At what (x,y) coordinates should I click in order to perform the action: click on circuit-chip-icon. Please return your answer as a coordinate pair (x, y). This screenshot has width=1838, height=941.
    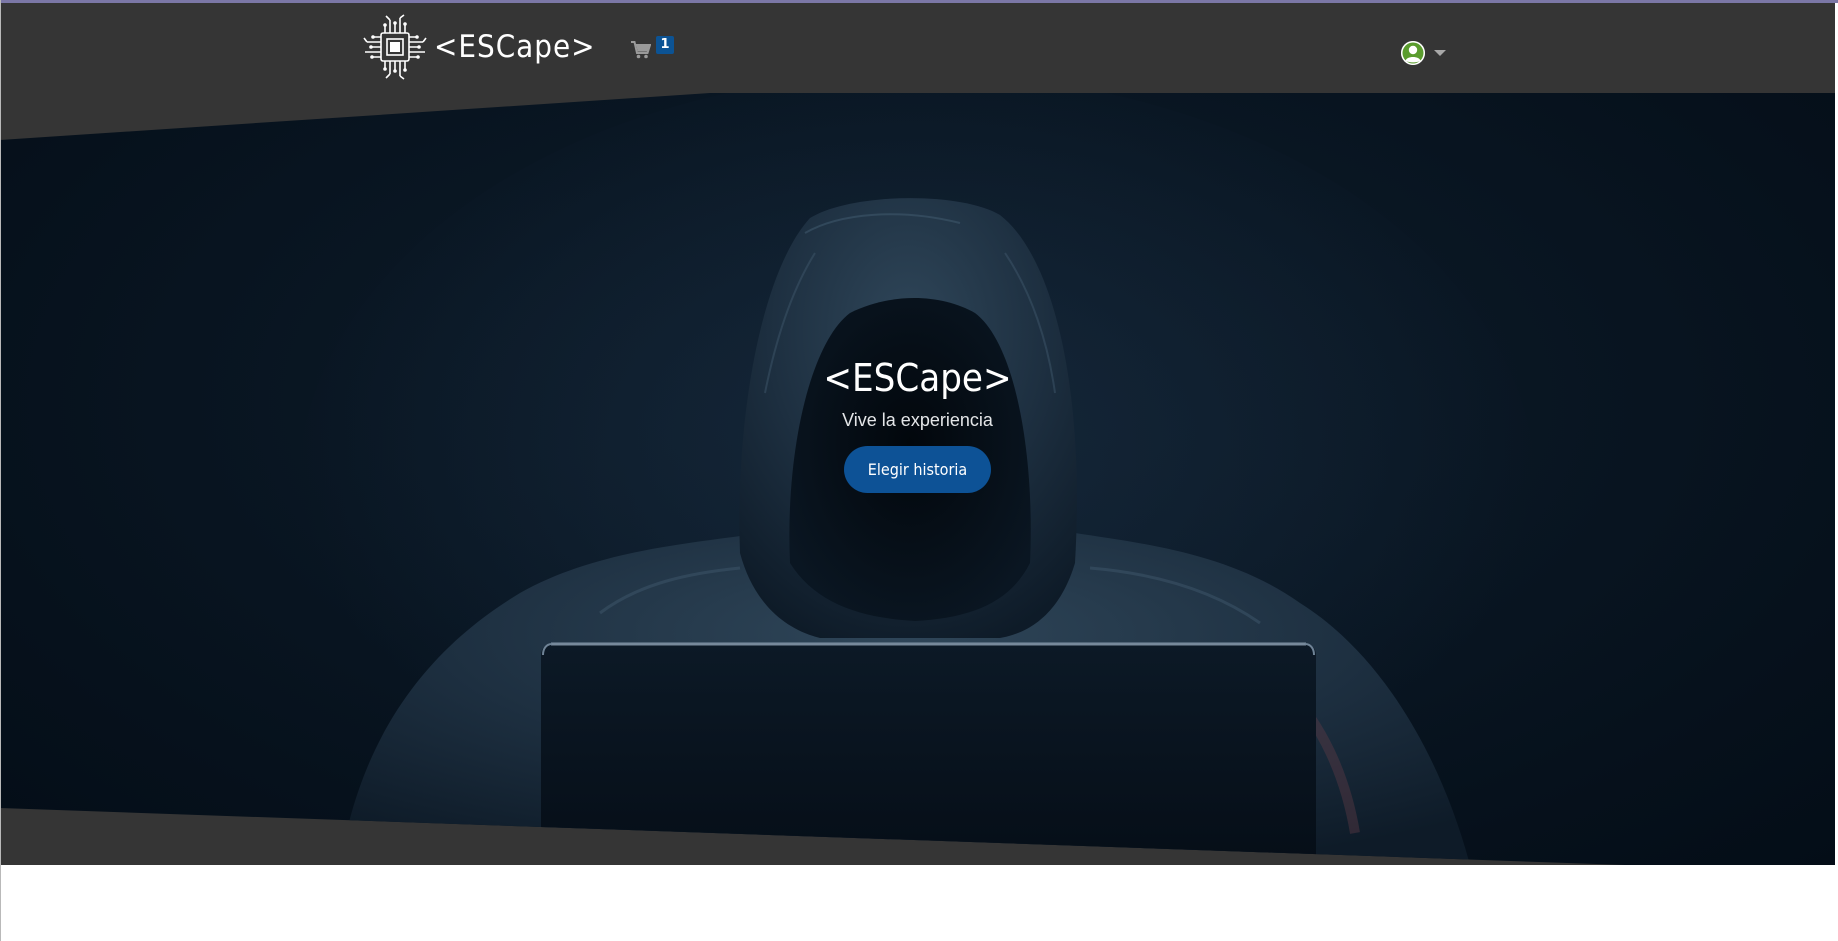
    Looking at the image, I should click on (395, 47).